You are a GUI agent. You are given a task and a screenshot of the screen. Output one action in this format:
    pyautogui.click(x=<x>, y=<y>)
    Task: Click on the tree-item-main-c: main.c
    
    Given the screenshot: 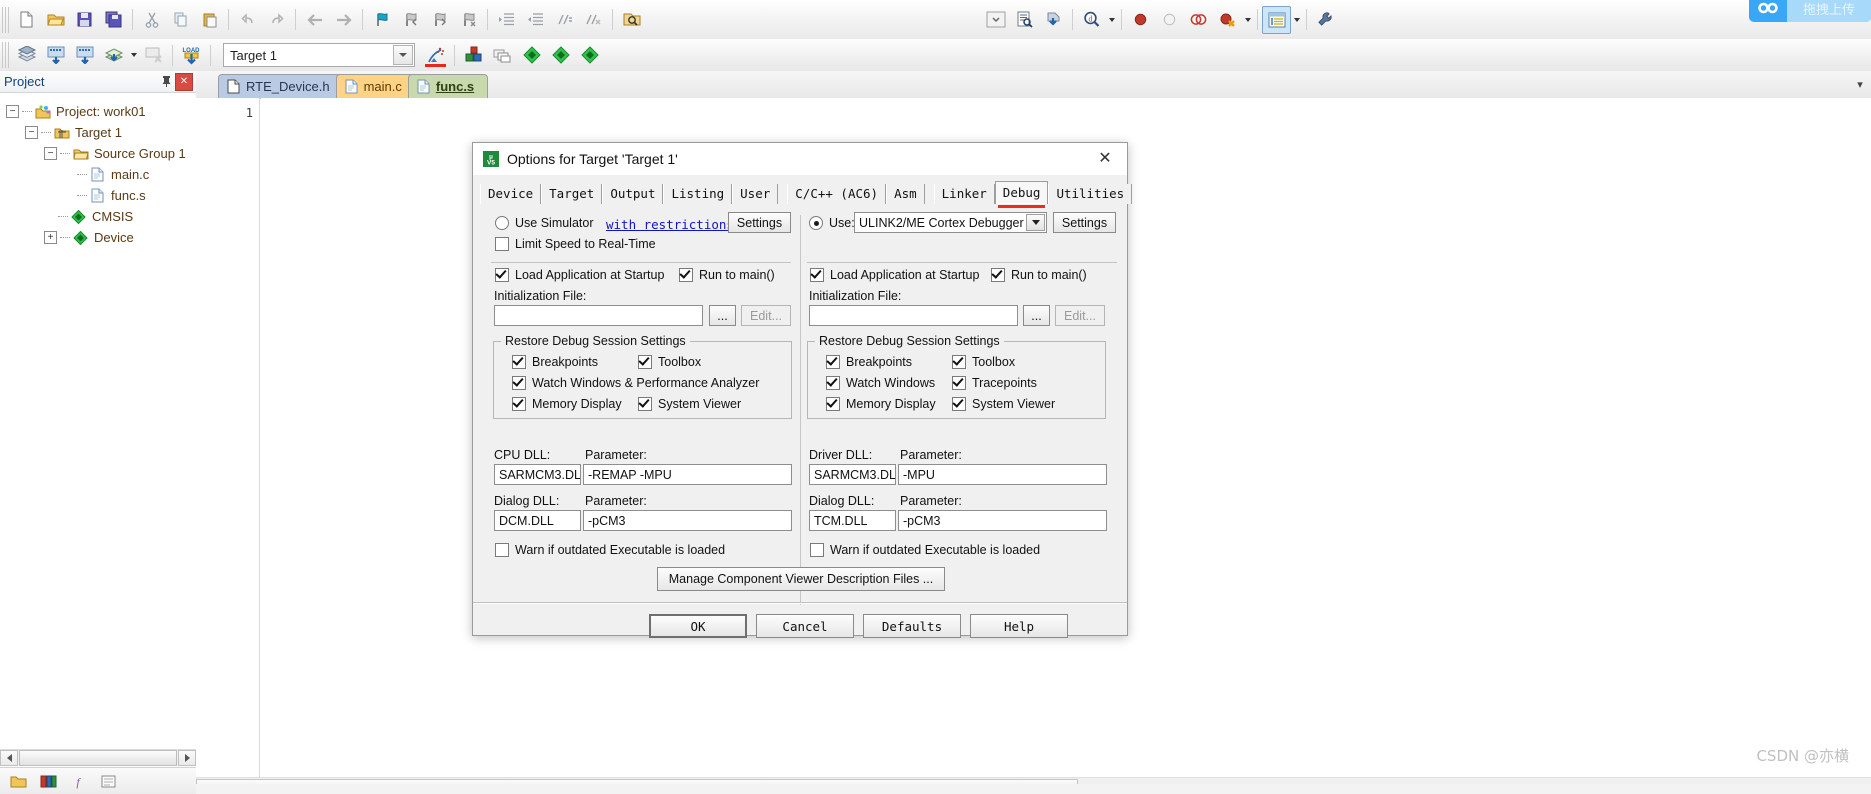 What is the action you would take?
    pyautogui.click(x=101, y=174)
    